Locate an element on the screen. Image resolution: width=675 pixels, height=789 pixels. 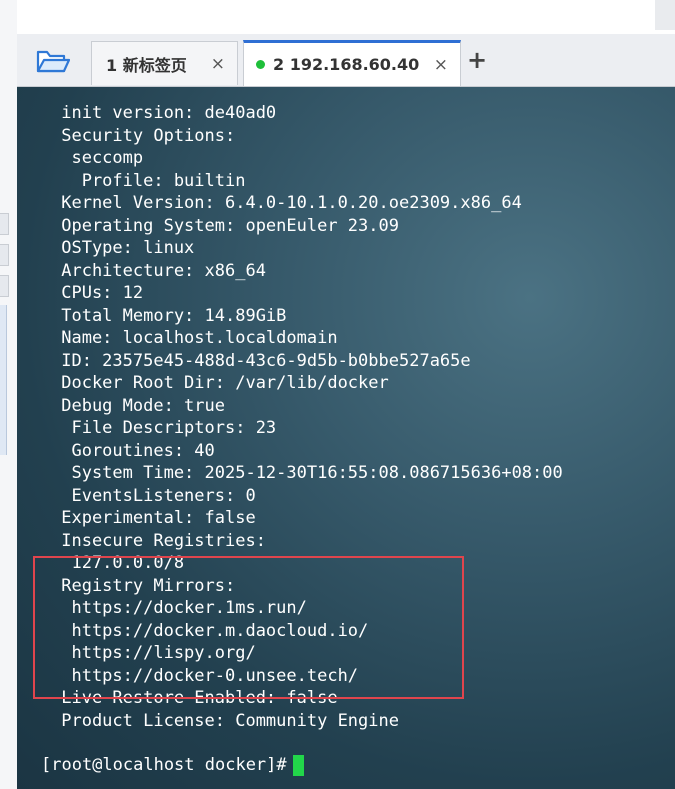
folder-open-icon is located at coordinates (53, 61).